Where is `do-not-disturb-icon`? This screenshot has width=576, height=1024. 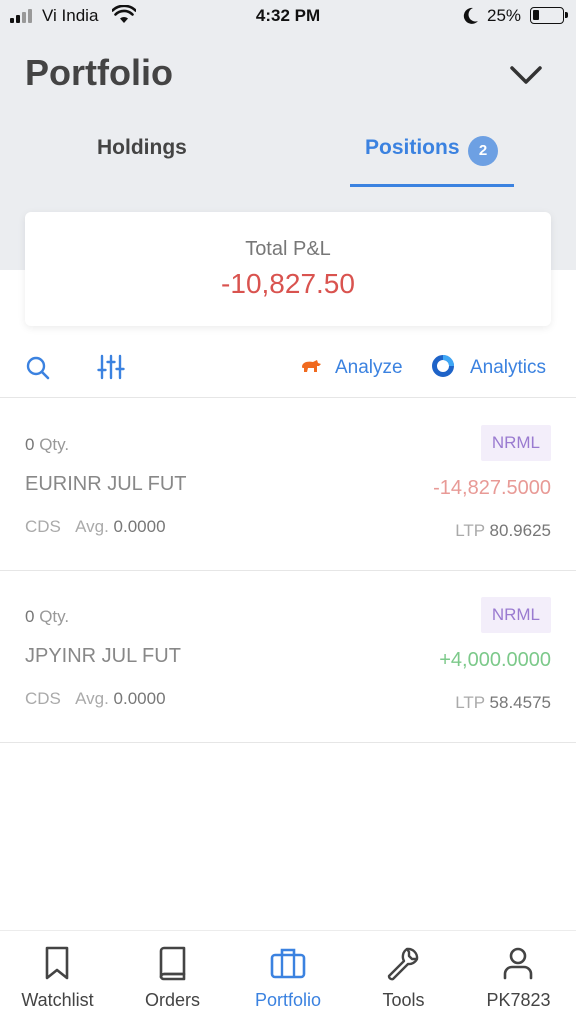
do-not-disturb-icon is located at coordinates (470, 15).